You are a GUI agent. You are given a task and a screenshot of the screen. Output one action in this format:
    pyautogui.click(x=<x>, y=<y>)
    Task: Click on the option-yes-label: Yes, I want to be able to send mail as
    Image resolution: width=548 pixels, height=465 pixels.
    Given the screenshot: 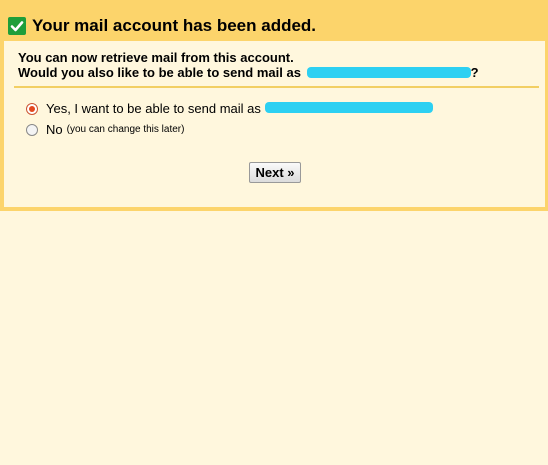 What is the action you would take?
    pyautogui.click(x=153, y=108)
    